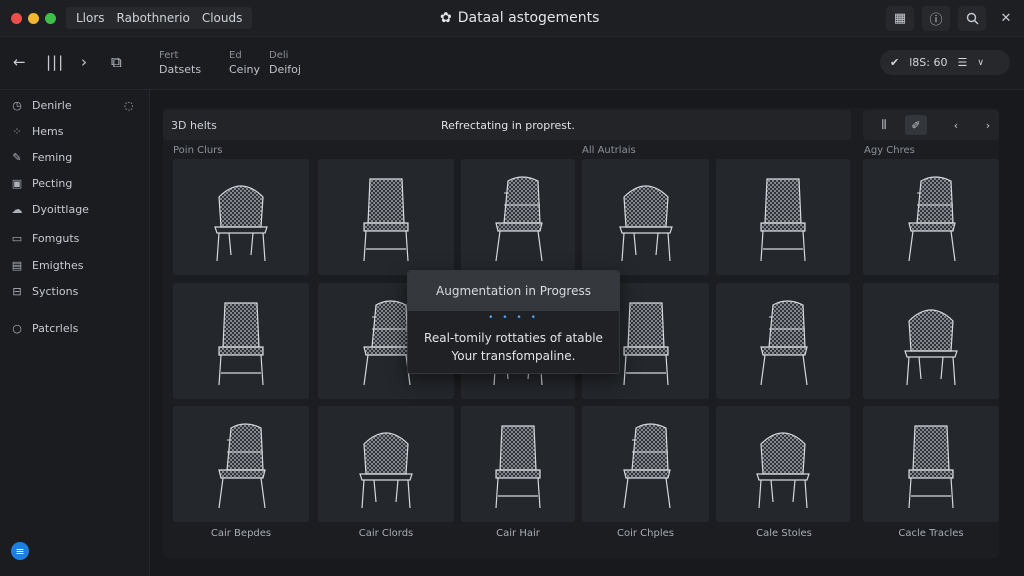 The image size is (1024, 576). I want to click on sidebar-item-syctions: ⊟ Syctions, so click(44, 291).